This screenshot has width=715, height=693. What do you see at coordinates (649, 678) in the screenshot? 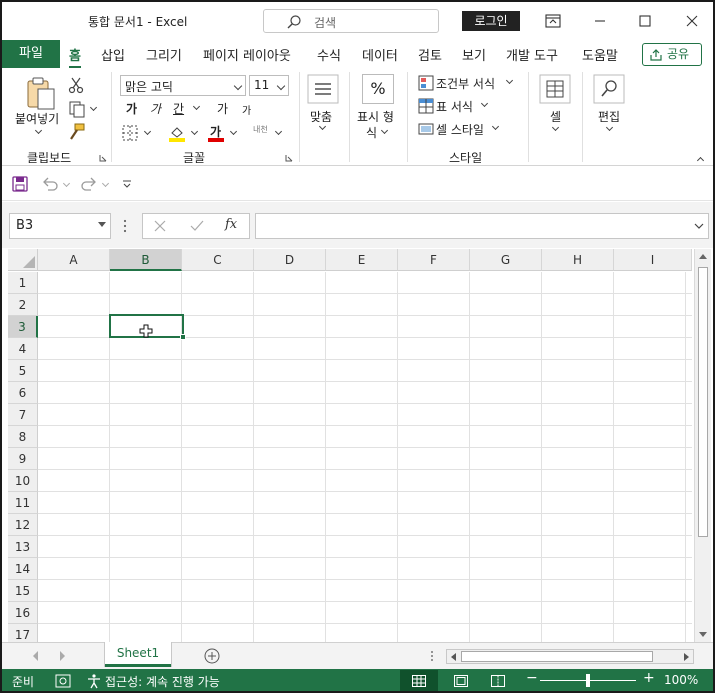
I see `zoom-in-button: +` at bounding box center [649, 678].